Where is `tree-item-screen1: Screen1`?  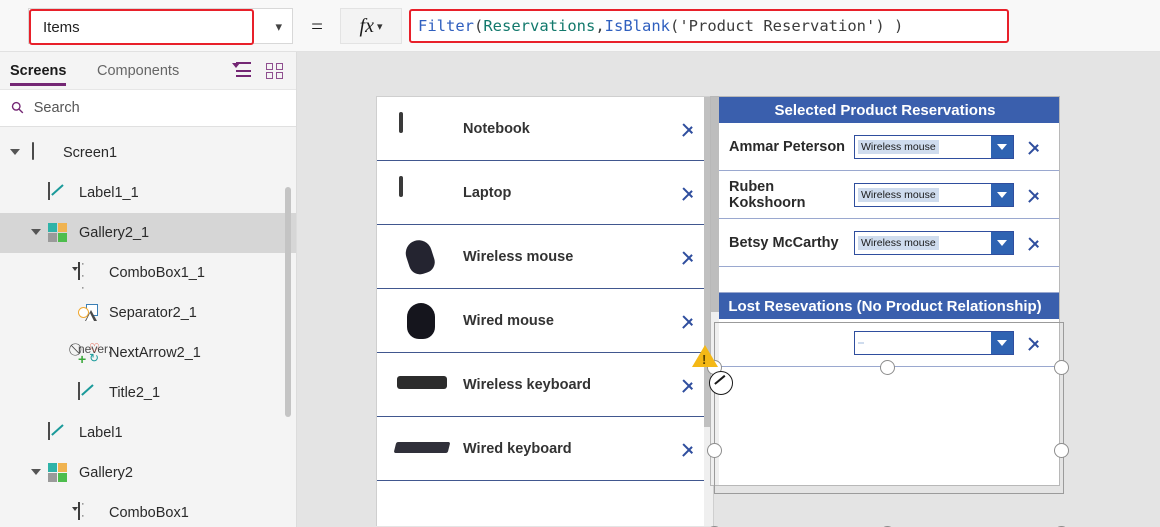
tree-item-screen1: Screen1 is located at coordinates (148, 153).